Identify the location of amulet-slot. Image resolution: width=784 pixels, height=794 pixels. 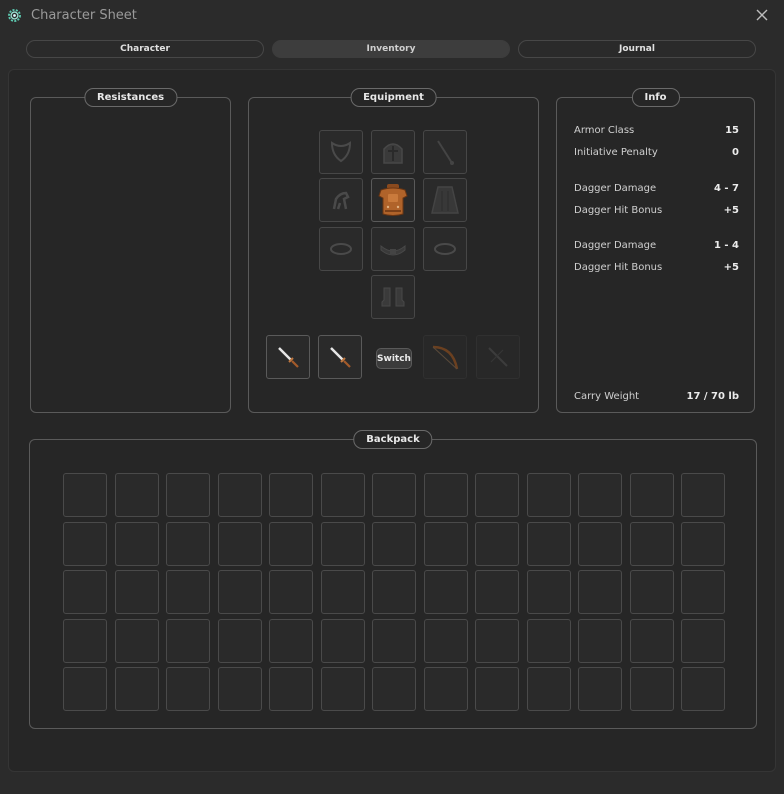
(341, 152).